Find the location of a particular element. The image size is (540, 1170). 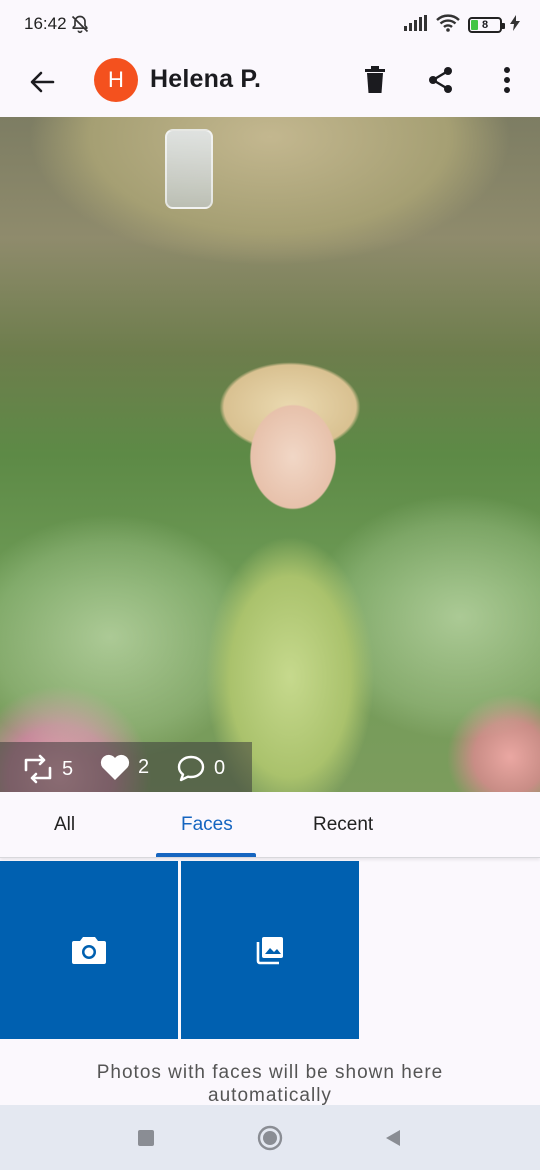

bell-off-icon is located at coordinates (80, 24).